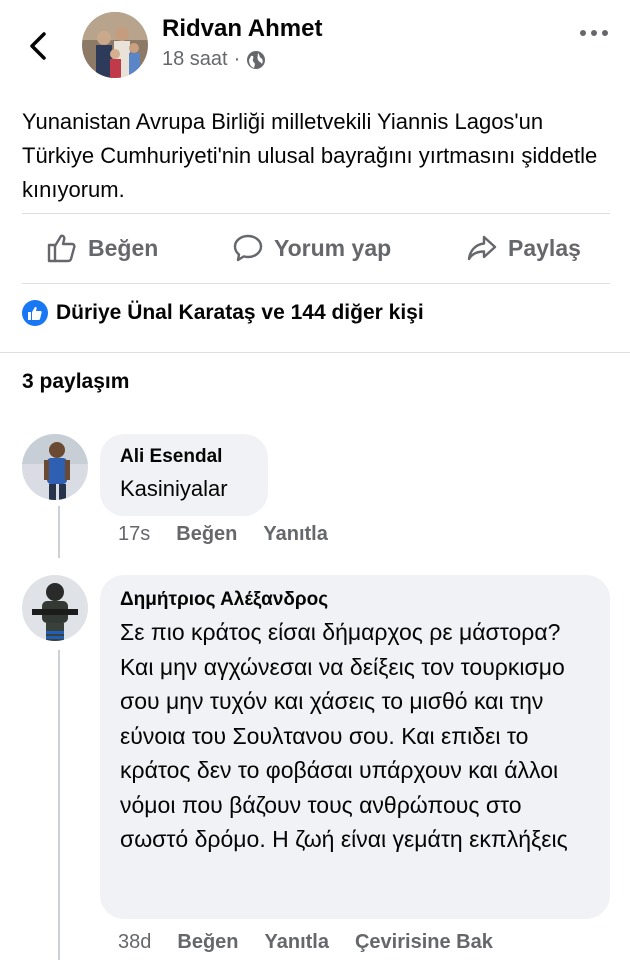 The width and height of the screenshot is (630, 960). I want to click on share-arrow-icon, so click(482, 248).